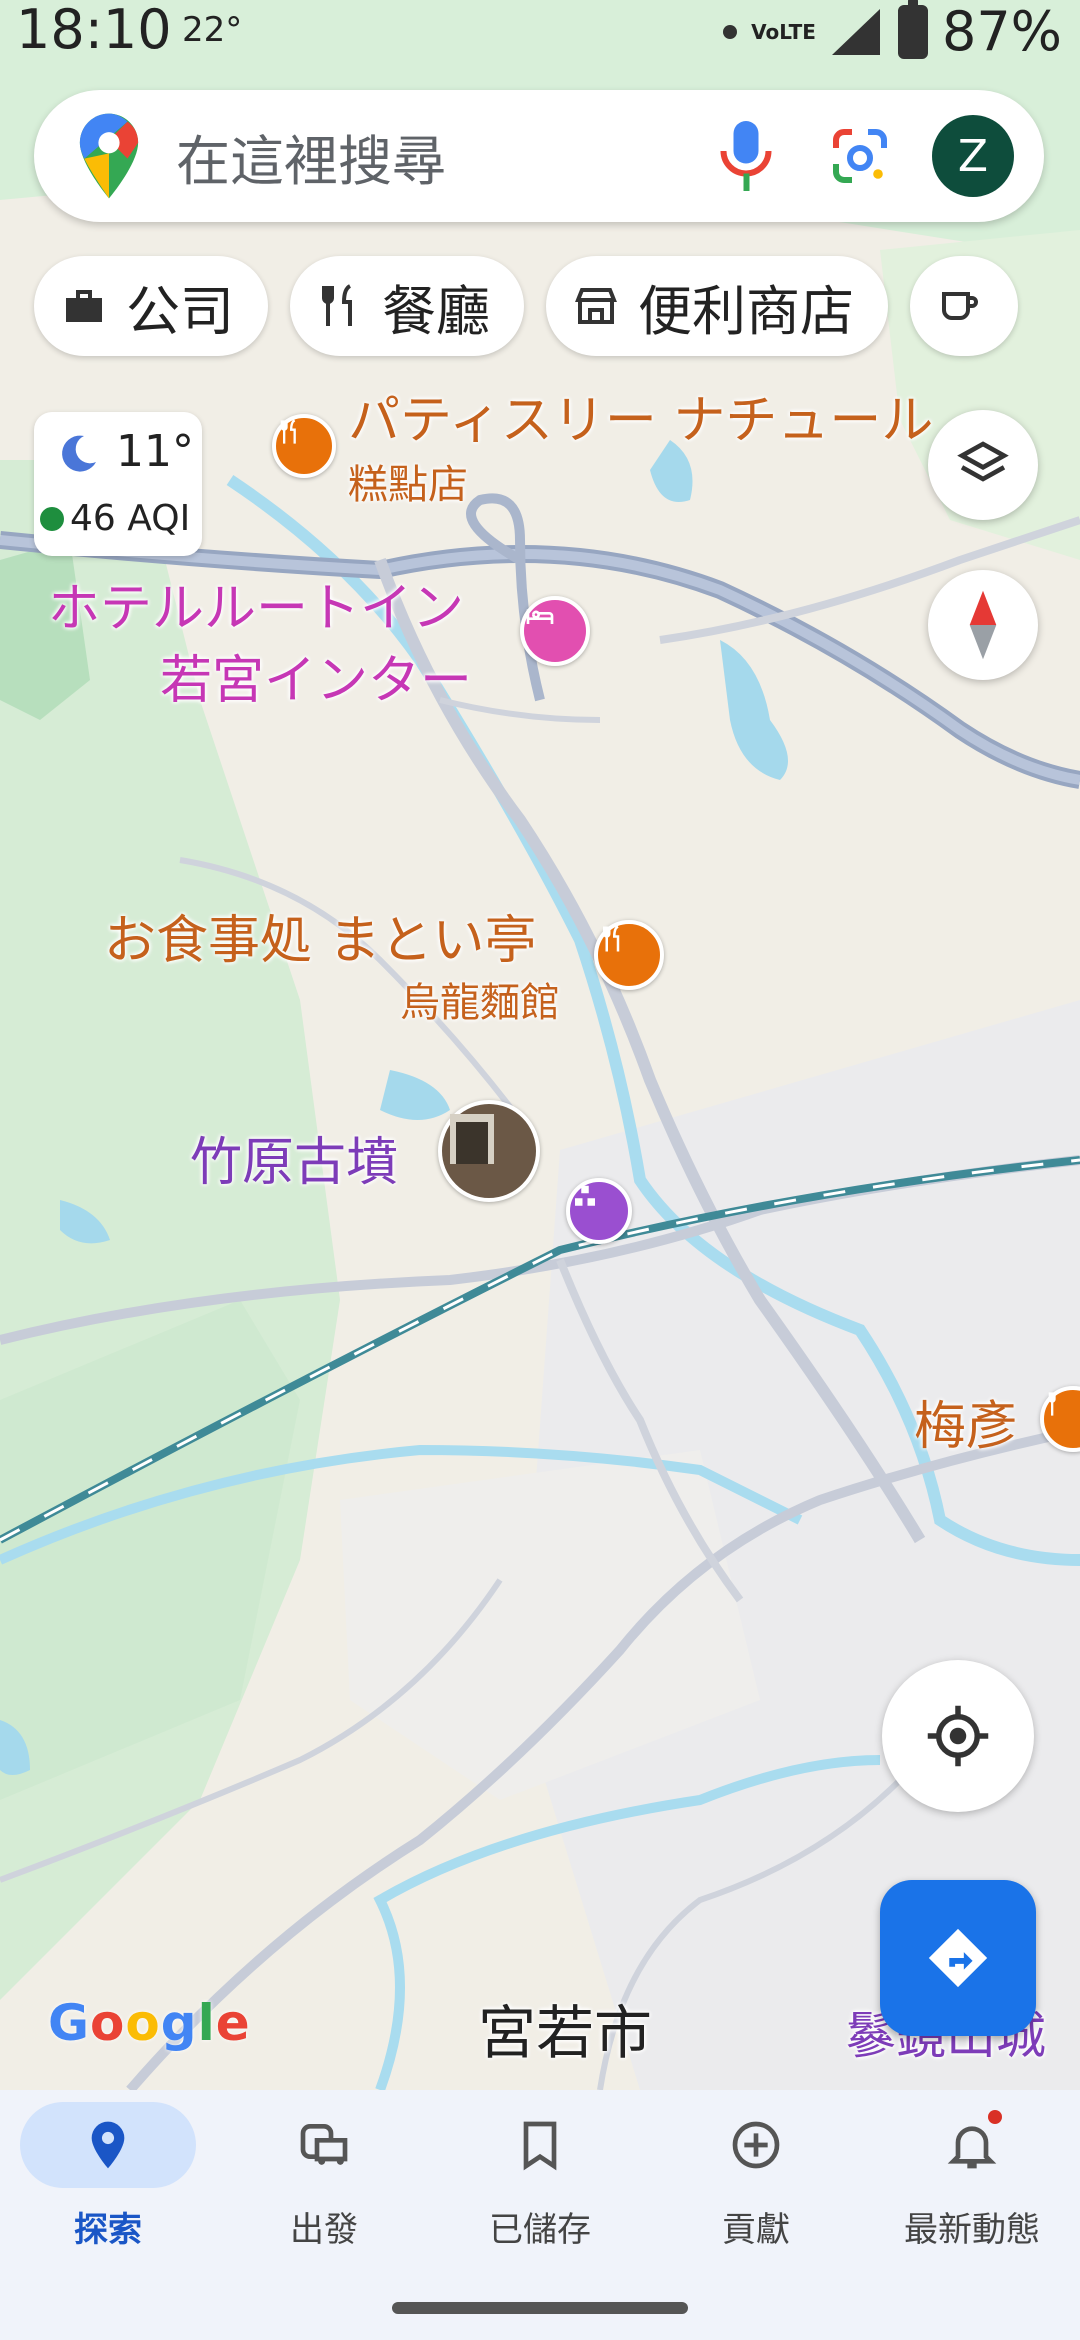  Describe the element at coordinates (972, 2147) in the screenshot. I see `bell-icon` at that location.